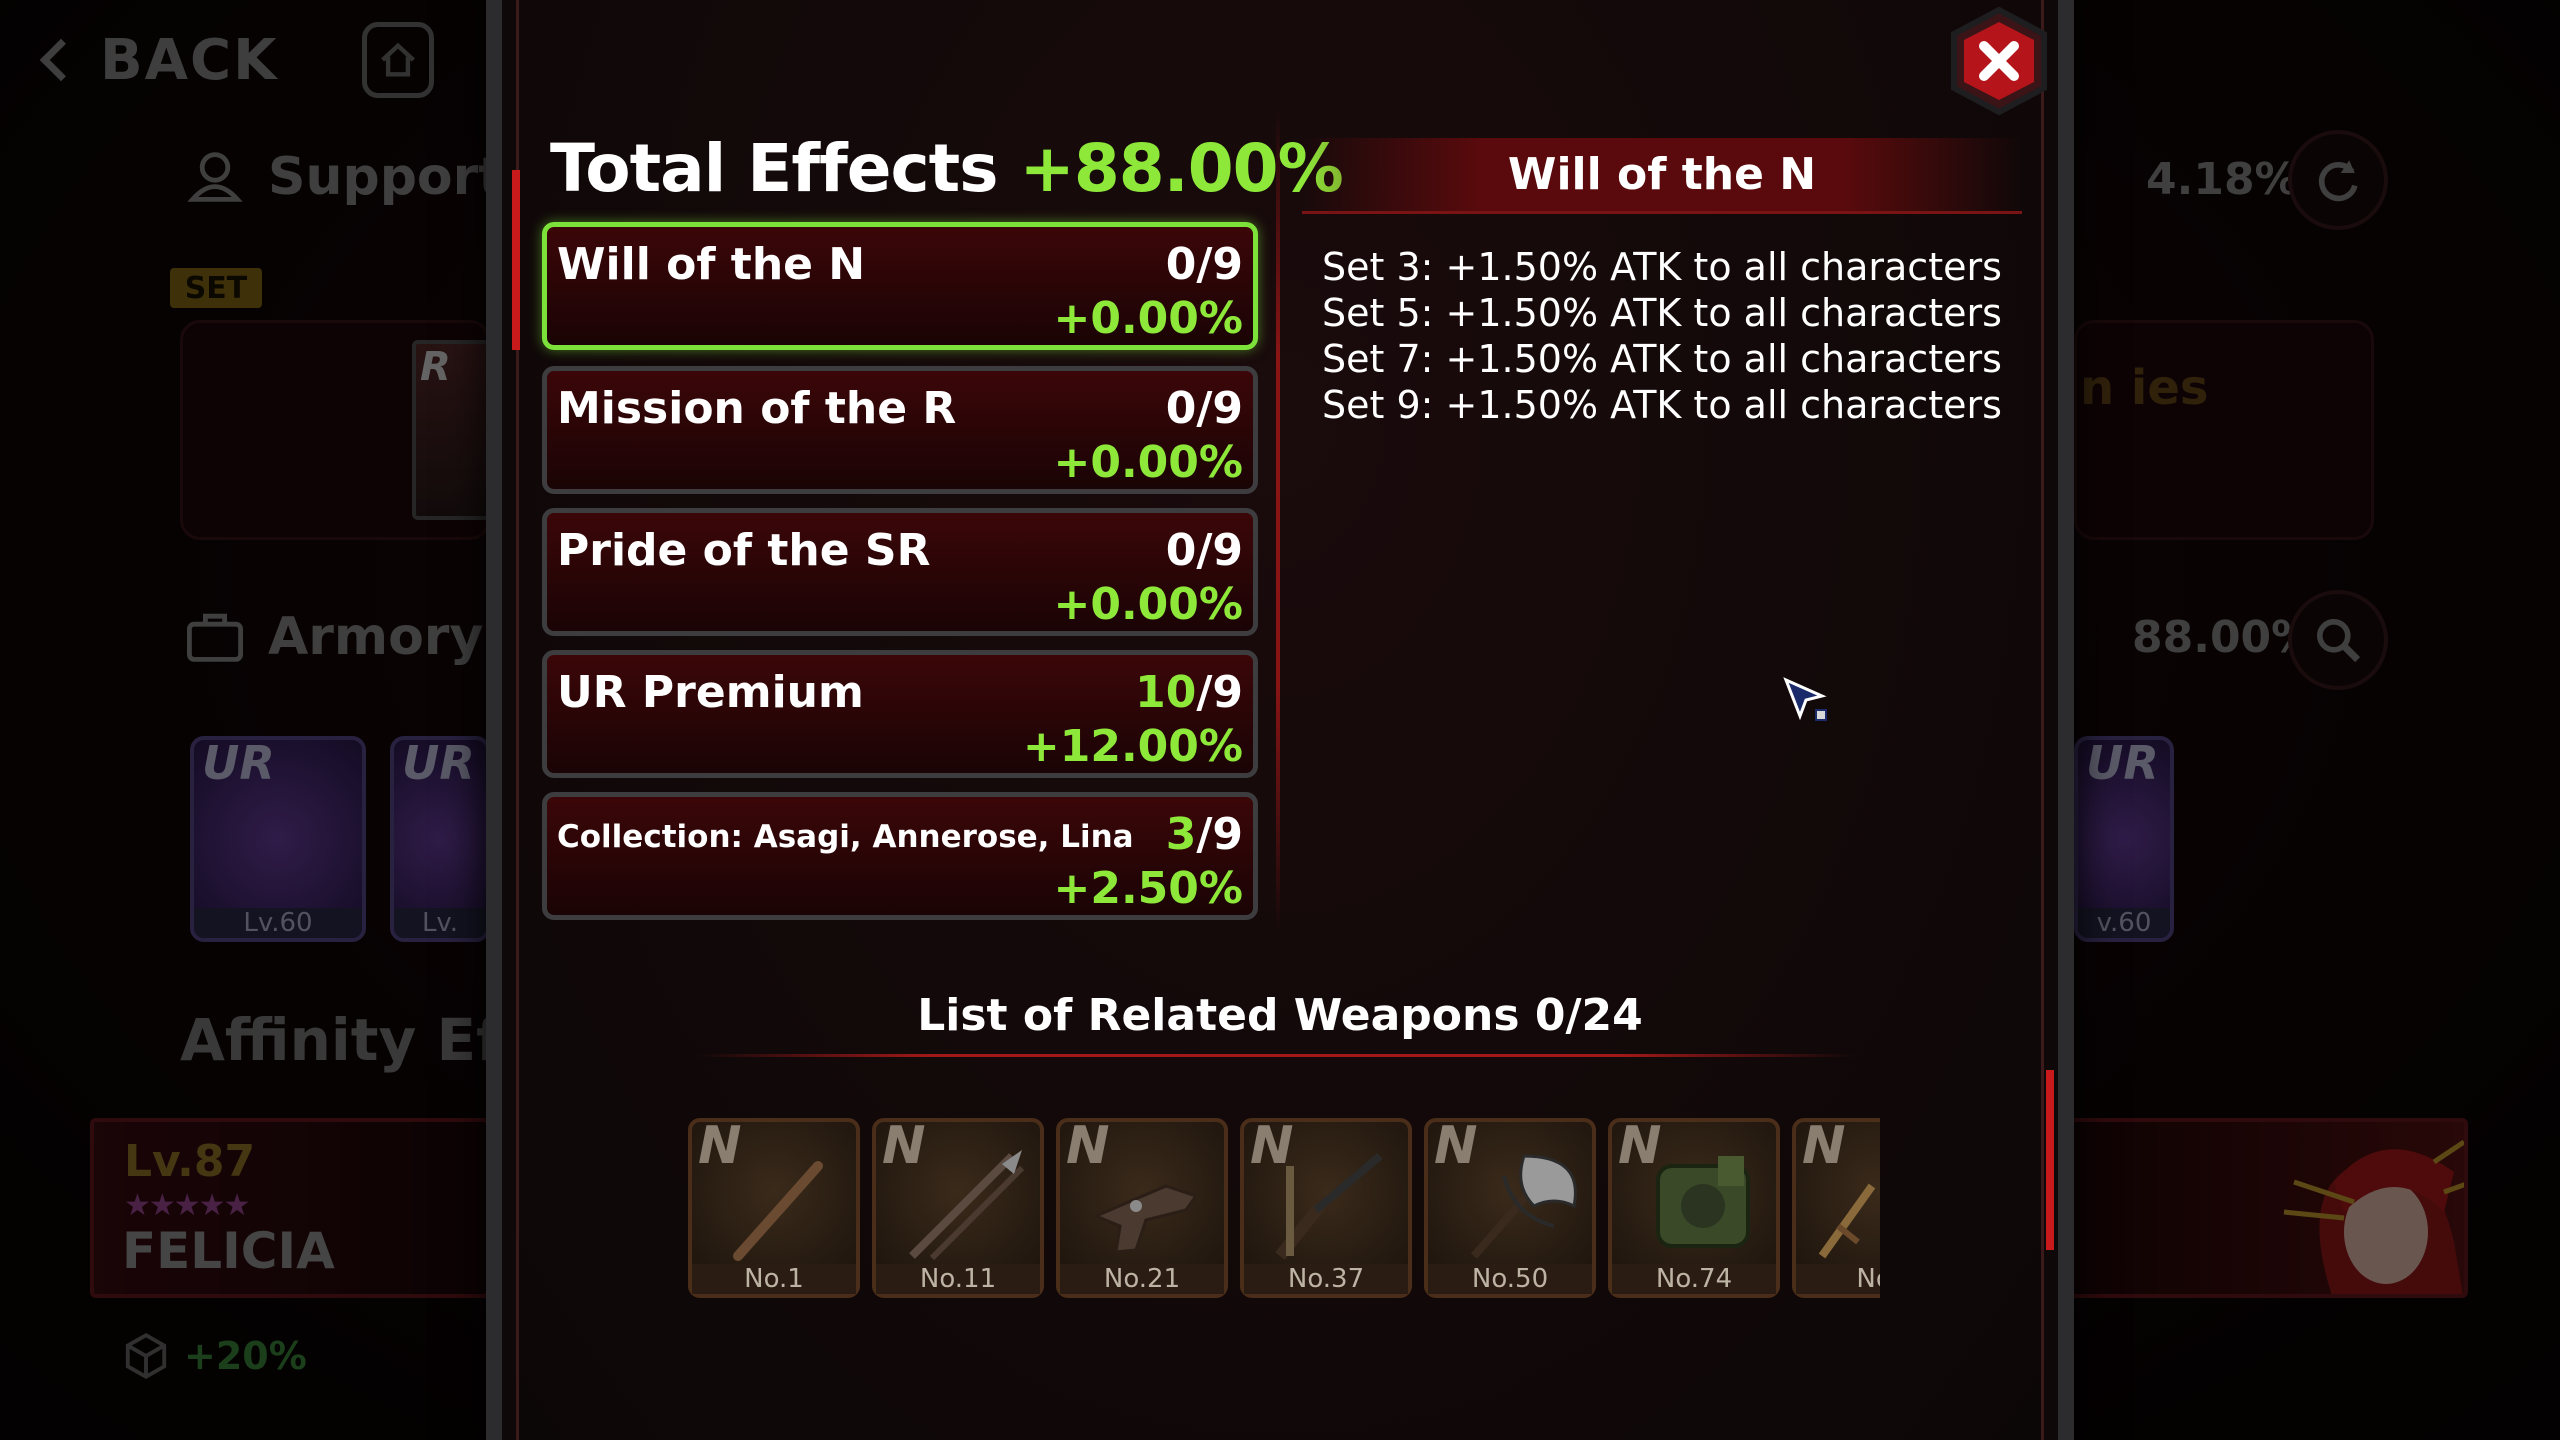 The height and width of the screenshot is (1440, 2560). I want to click on close-icon, so click(1999, 61).